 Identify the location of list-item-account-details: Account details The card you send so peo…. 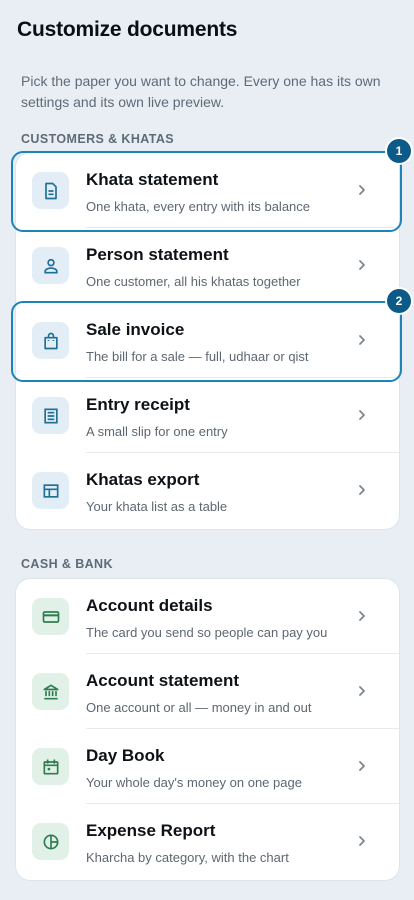
(207, 616).